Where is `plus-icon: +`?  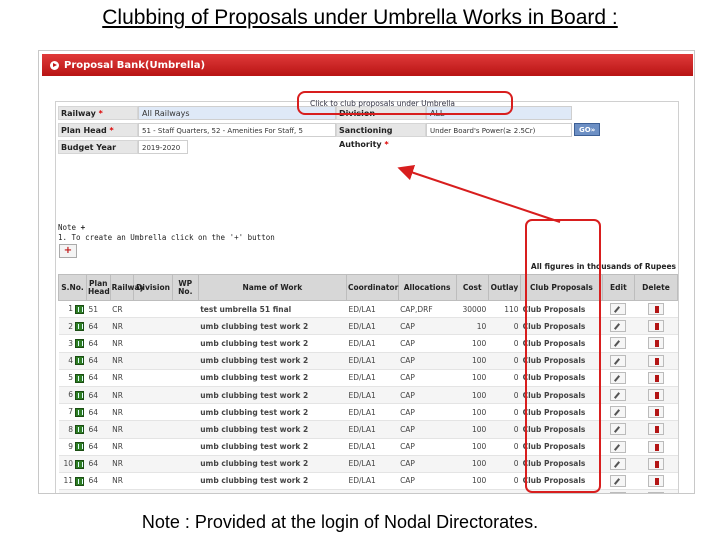 plus-icon: + is located at coordinates (83, 227).